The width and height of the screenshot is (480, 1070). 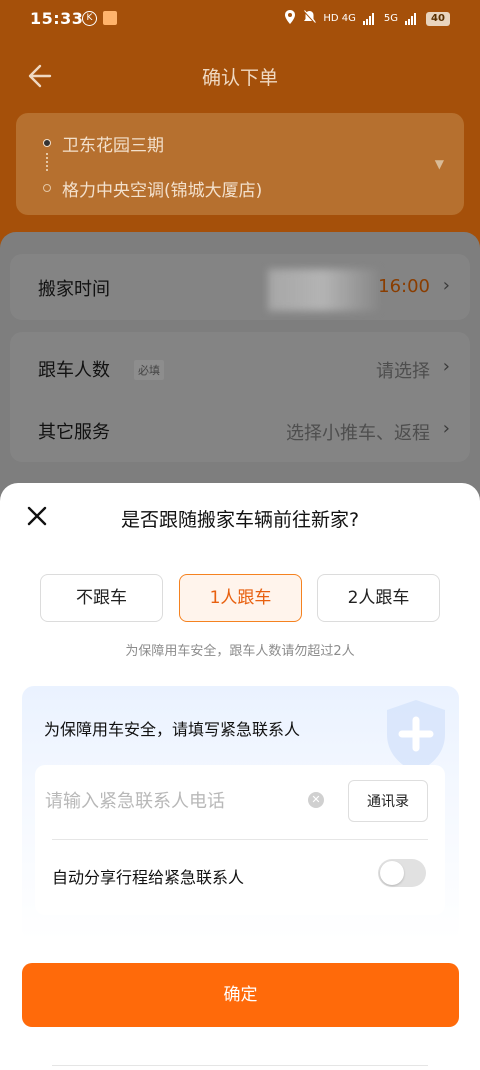 I want to click on battery-icon: 40, so click(x=438, y=18).